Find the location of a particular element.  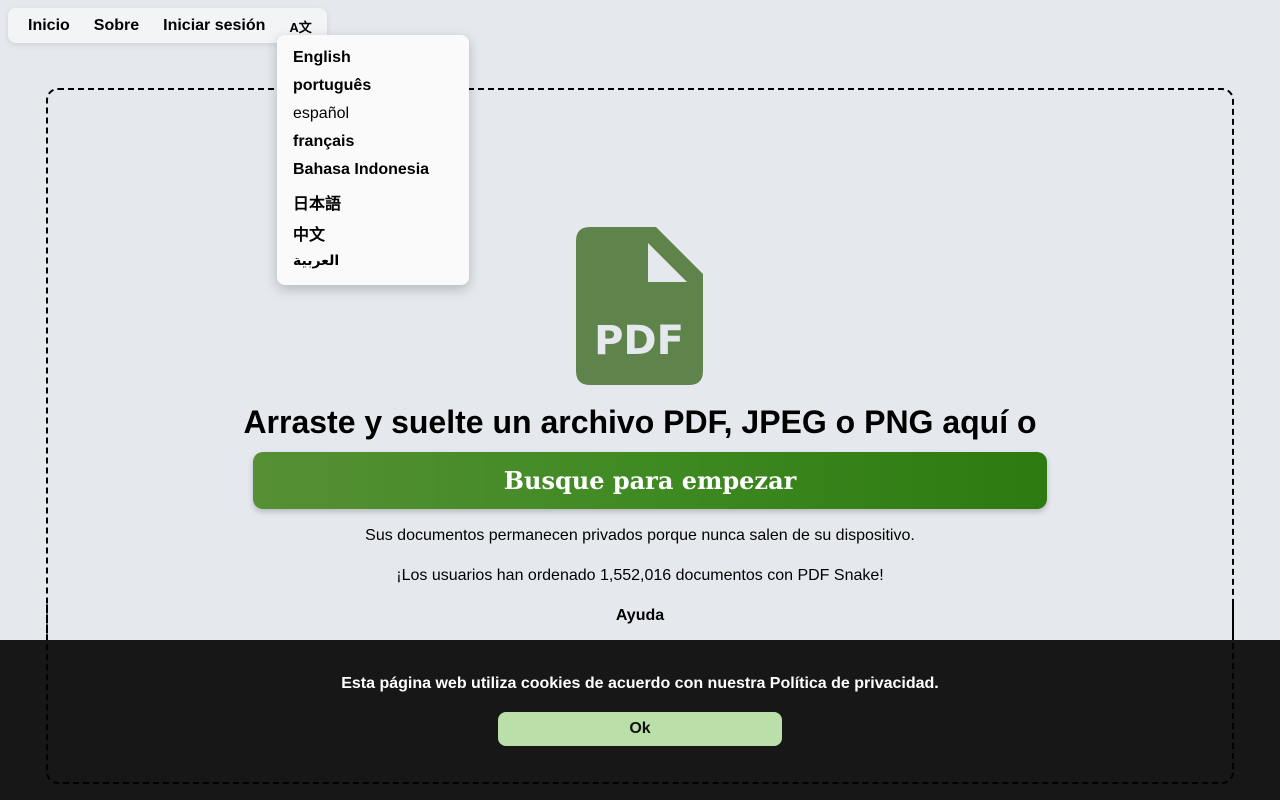

language-item-arabic: العربية is located at coordinates (316, 260).